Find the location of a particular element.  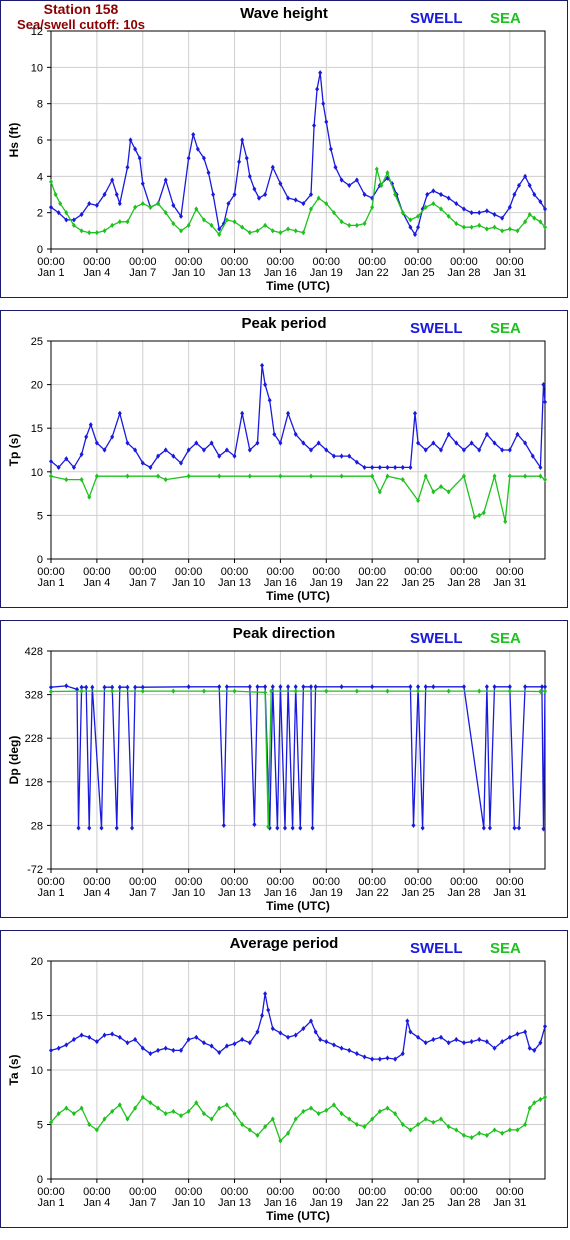

y-axis-label: Hs (ft) is located at coordinates (14, 140).